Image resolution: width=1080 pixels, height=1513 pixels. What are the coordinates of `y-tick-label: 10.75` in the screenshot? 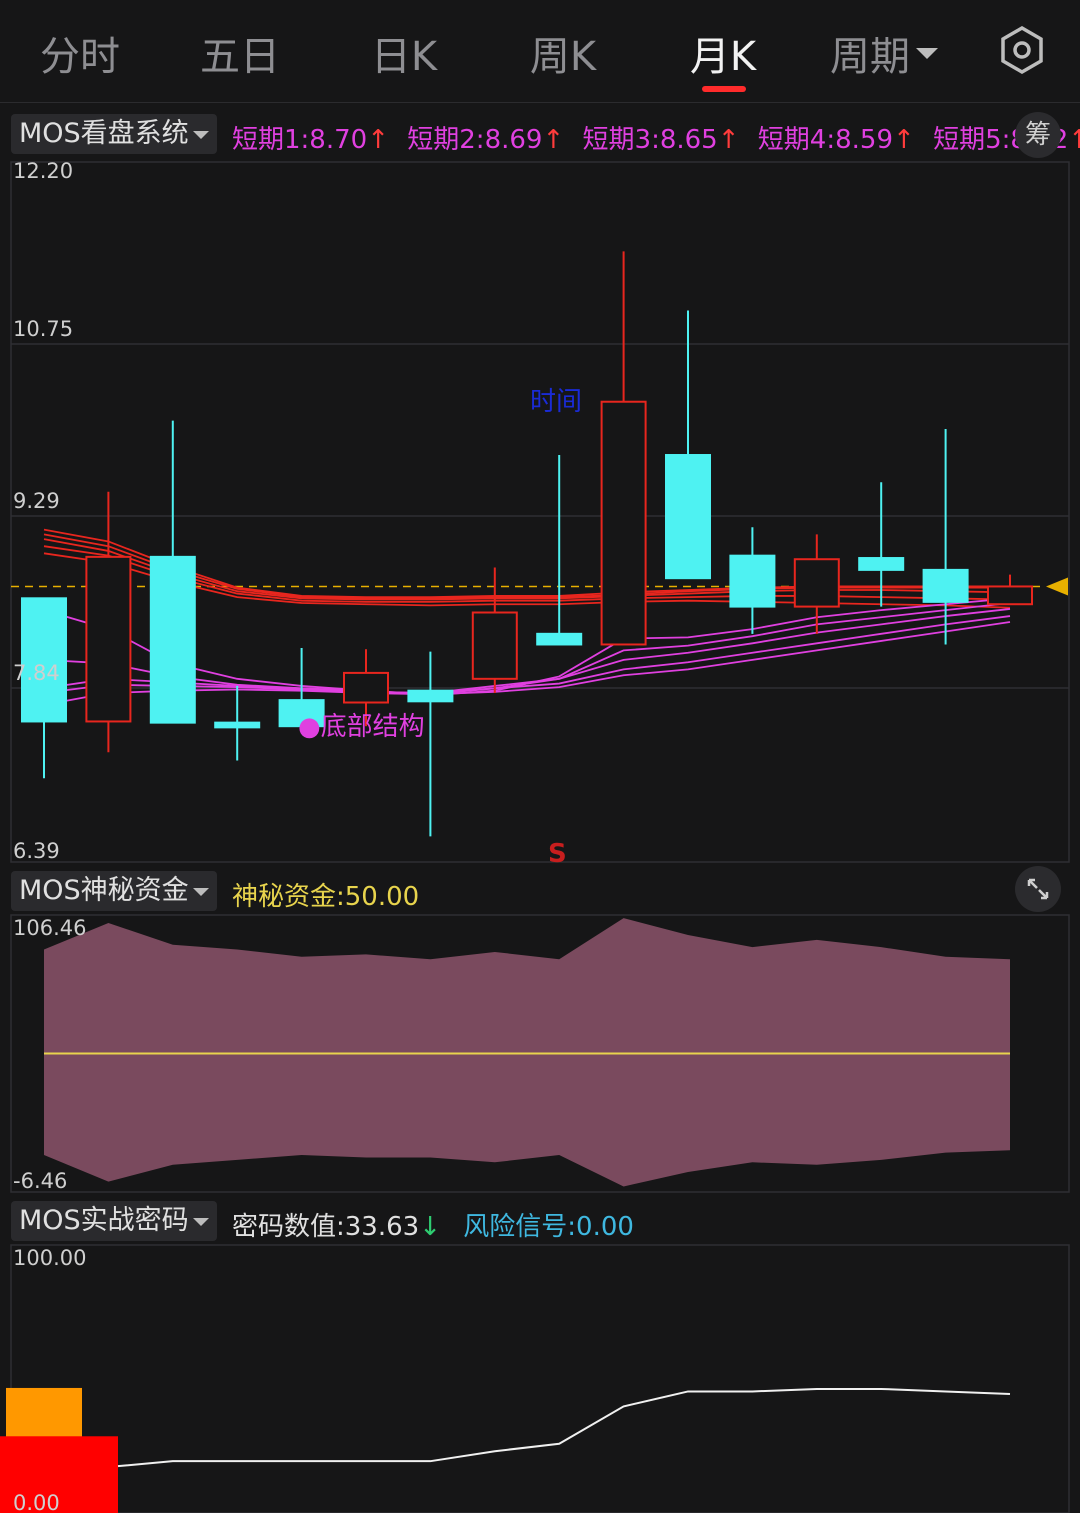 It's located at (43, 329).